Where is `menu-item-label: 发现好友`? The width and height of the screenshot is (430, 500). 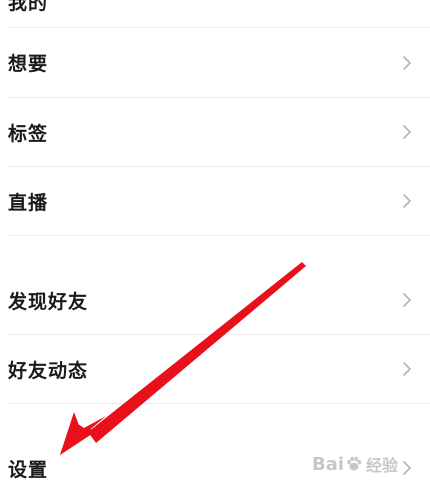 menu-item-label: 发现好友 is located at coordinates (48, 301).